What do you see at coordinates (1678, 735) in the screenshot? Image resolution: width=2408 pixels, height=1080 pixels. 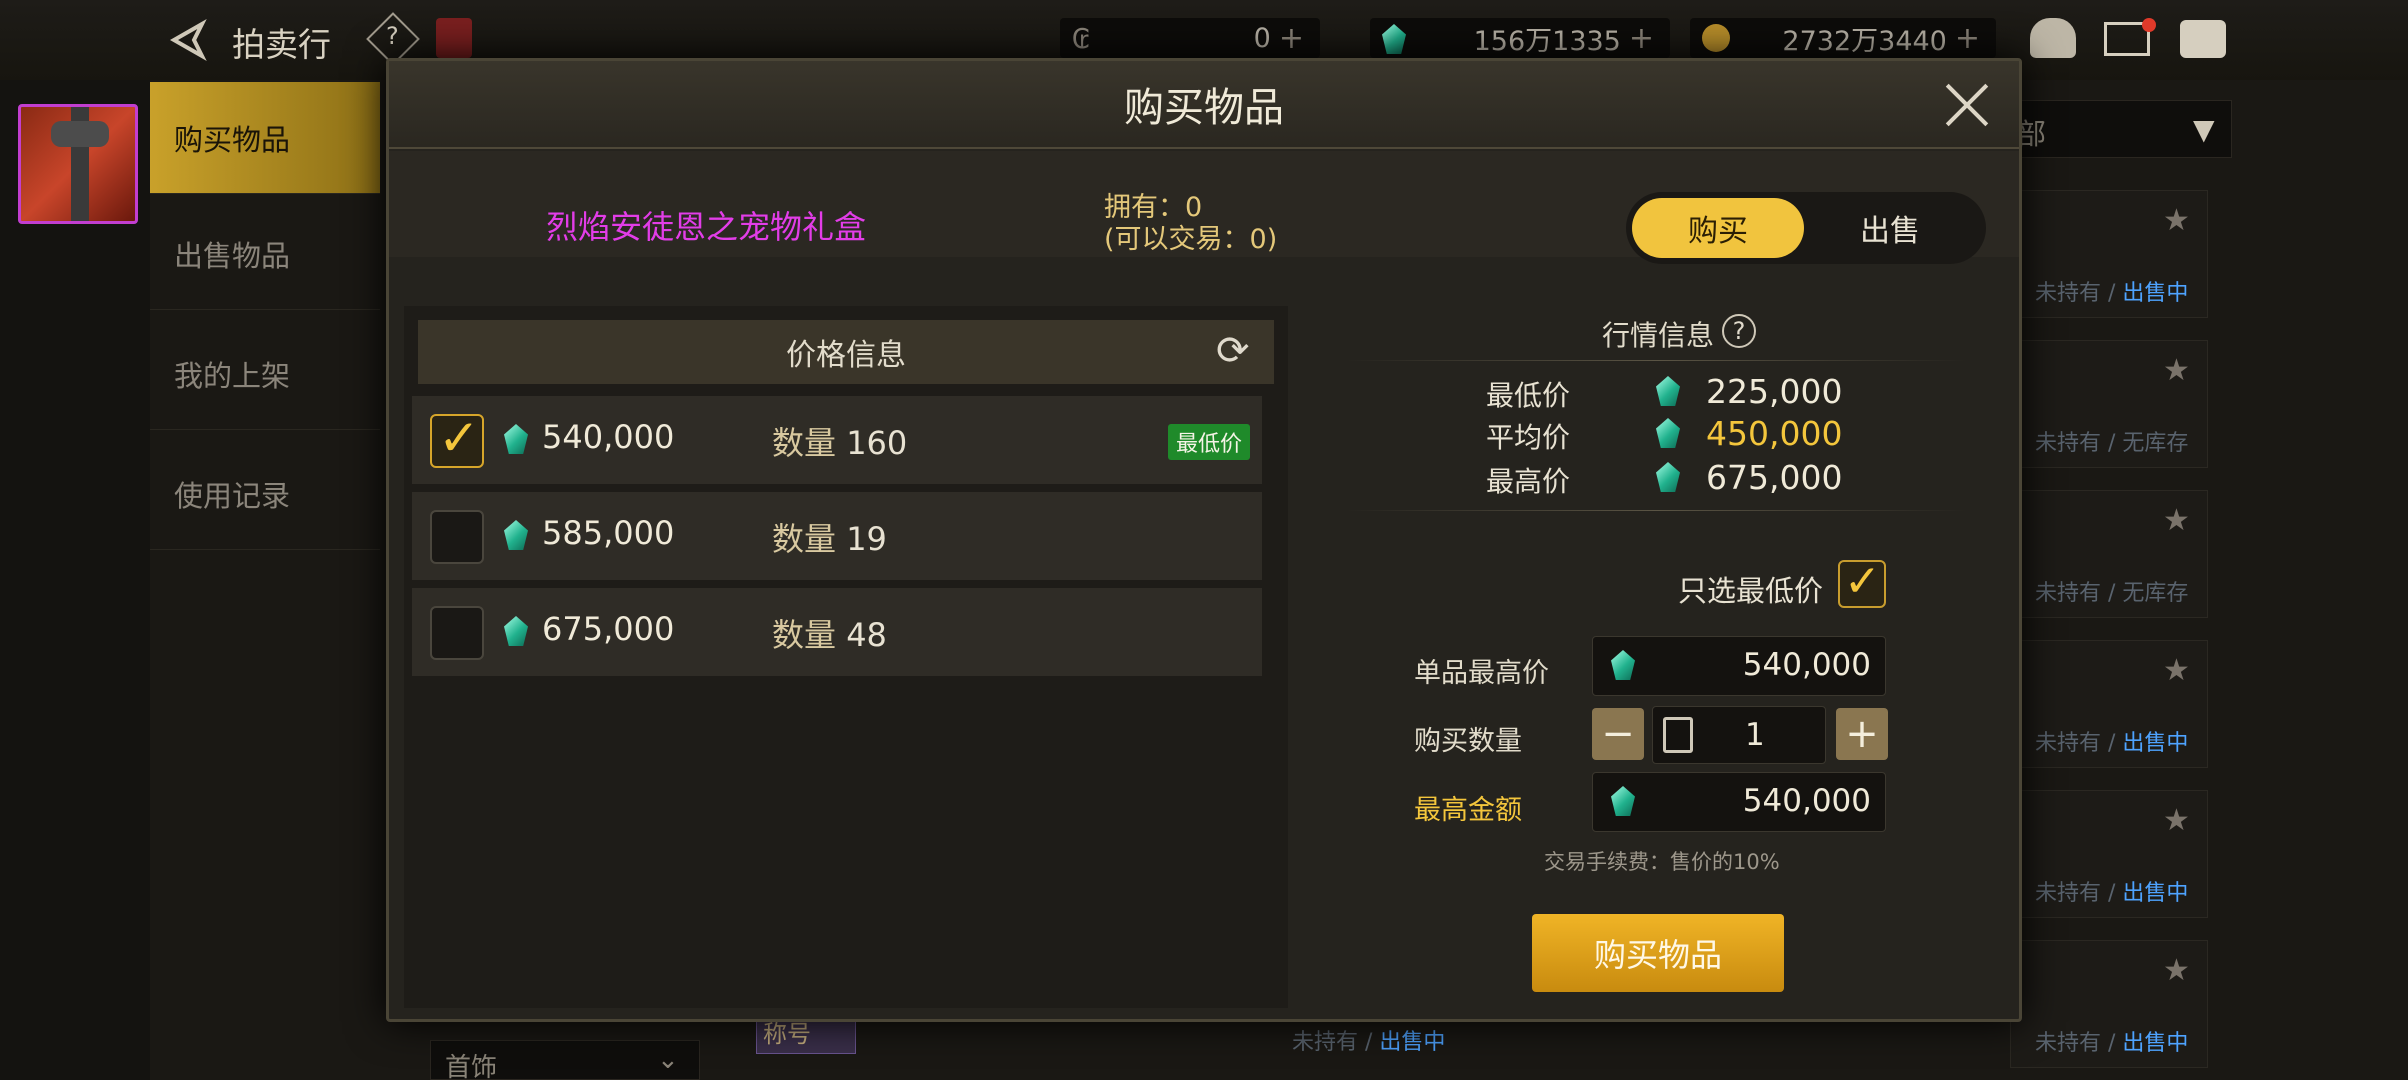 I see `calculator-icon` at bounding box center [1678, 735].